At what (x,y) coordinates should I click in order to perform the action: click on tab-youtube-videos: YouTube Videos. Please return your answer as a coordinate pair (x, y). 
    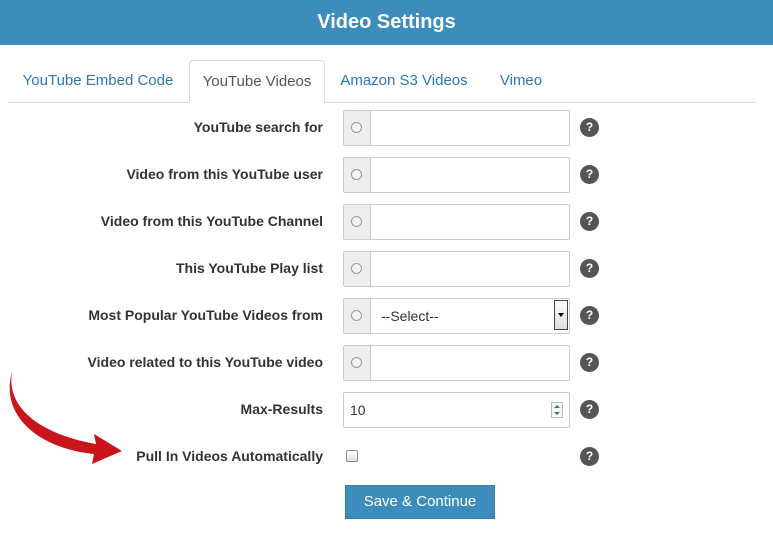
    Looking at the image, I should click on (257, 81).